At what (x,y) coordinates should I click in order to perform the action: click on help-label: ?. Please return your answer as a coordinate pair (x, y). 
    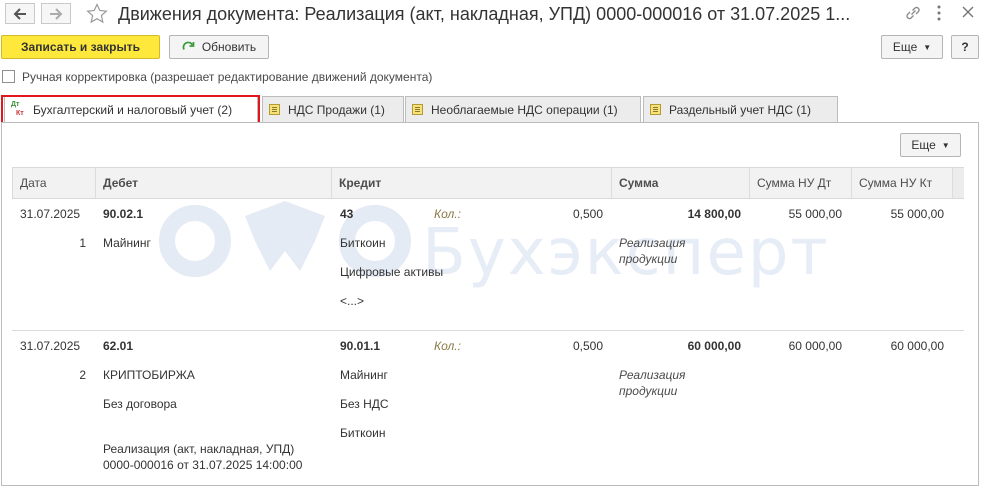
    Looking at the image, I should click on (965, 47).